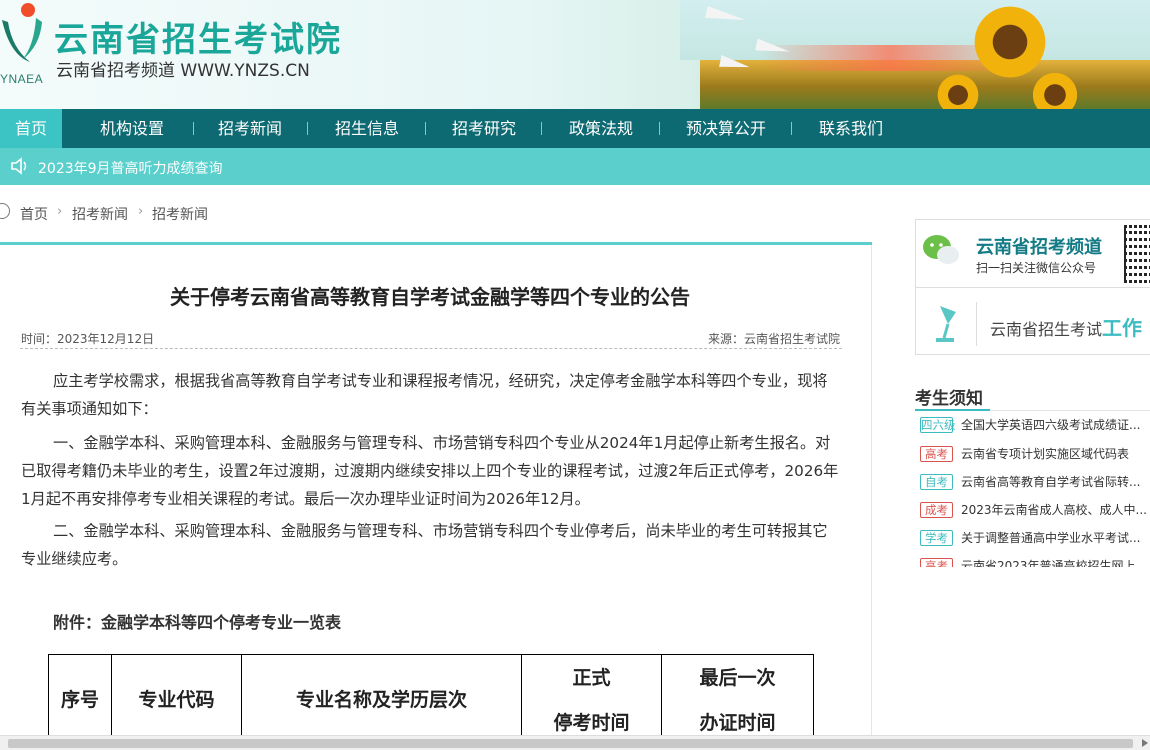 Image resolution: width=1150 pixels, height=750 pixels. I want to click on card-divider, so click(976, 324).